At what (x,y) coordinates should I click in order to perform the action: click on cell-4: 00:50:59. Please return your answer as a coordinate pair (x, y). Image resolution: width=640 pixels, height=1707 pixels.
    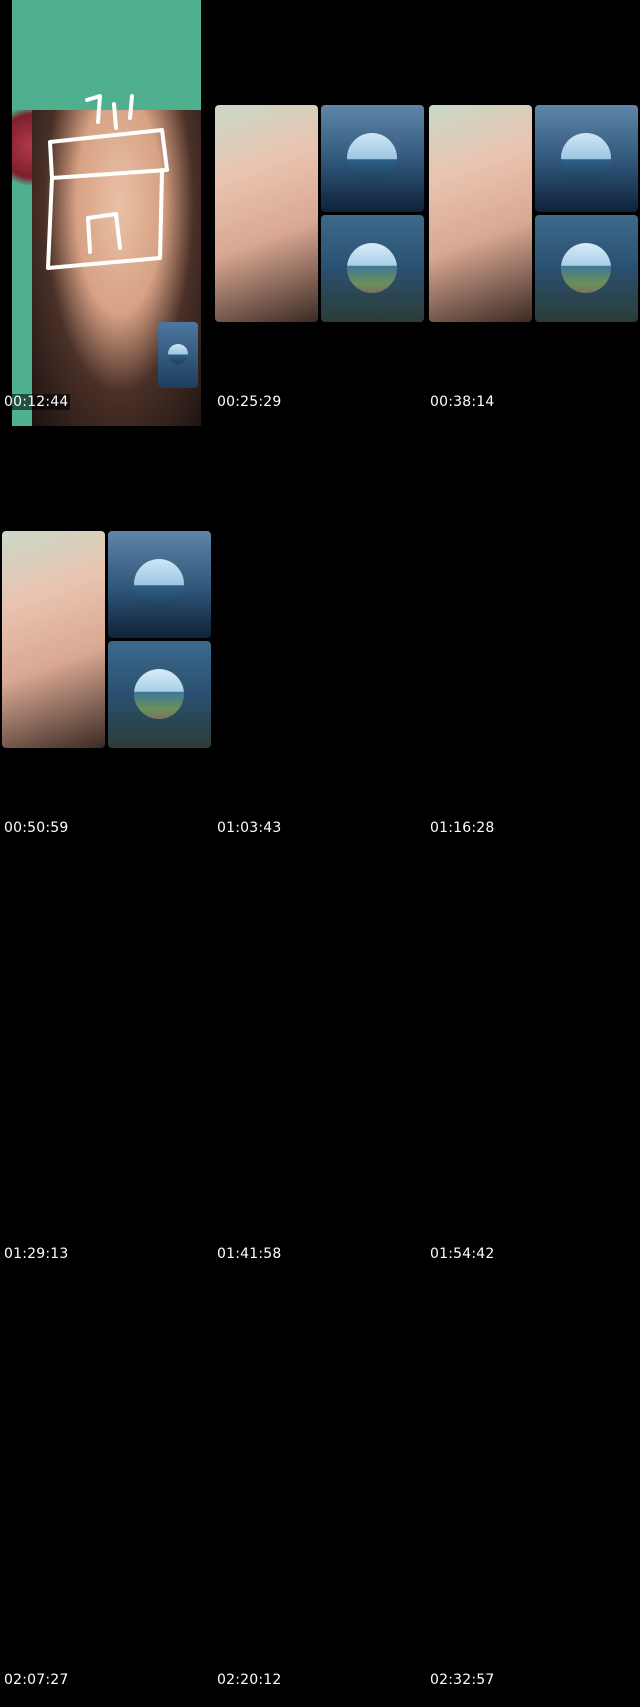
    Looking at the image, I should click on (106, 639).